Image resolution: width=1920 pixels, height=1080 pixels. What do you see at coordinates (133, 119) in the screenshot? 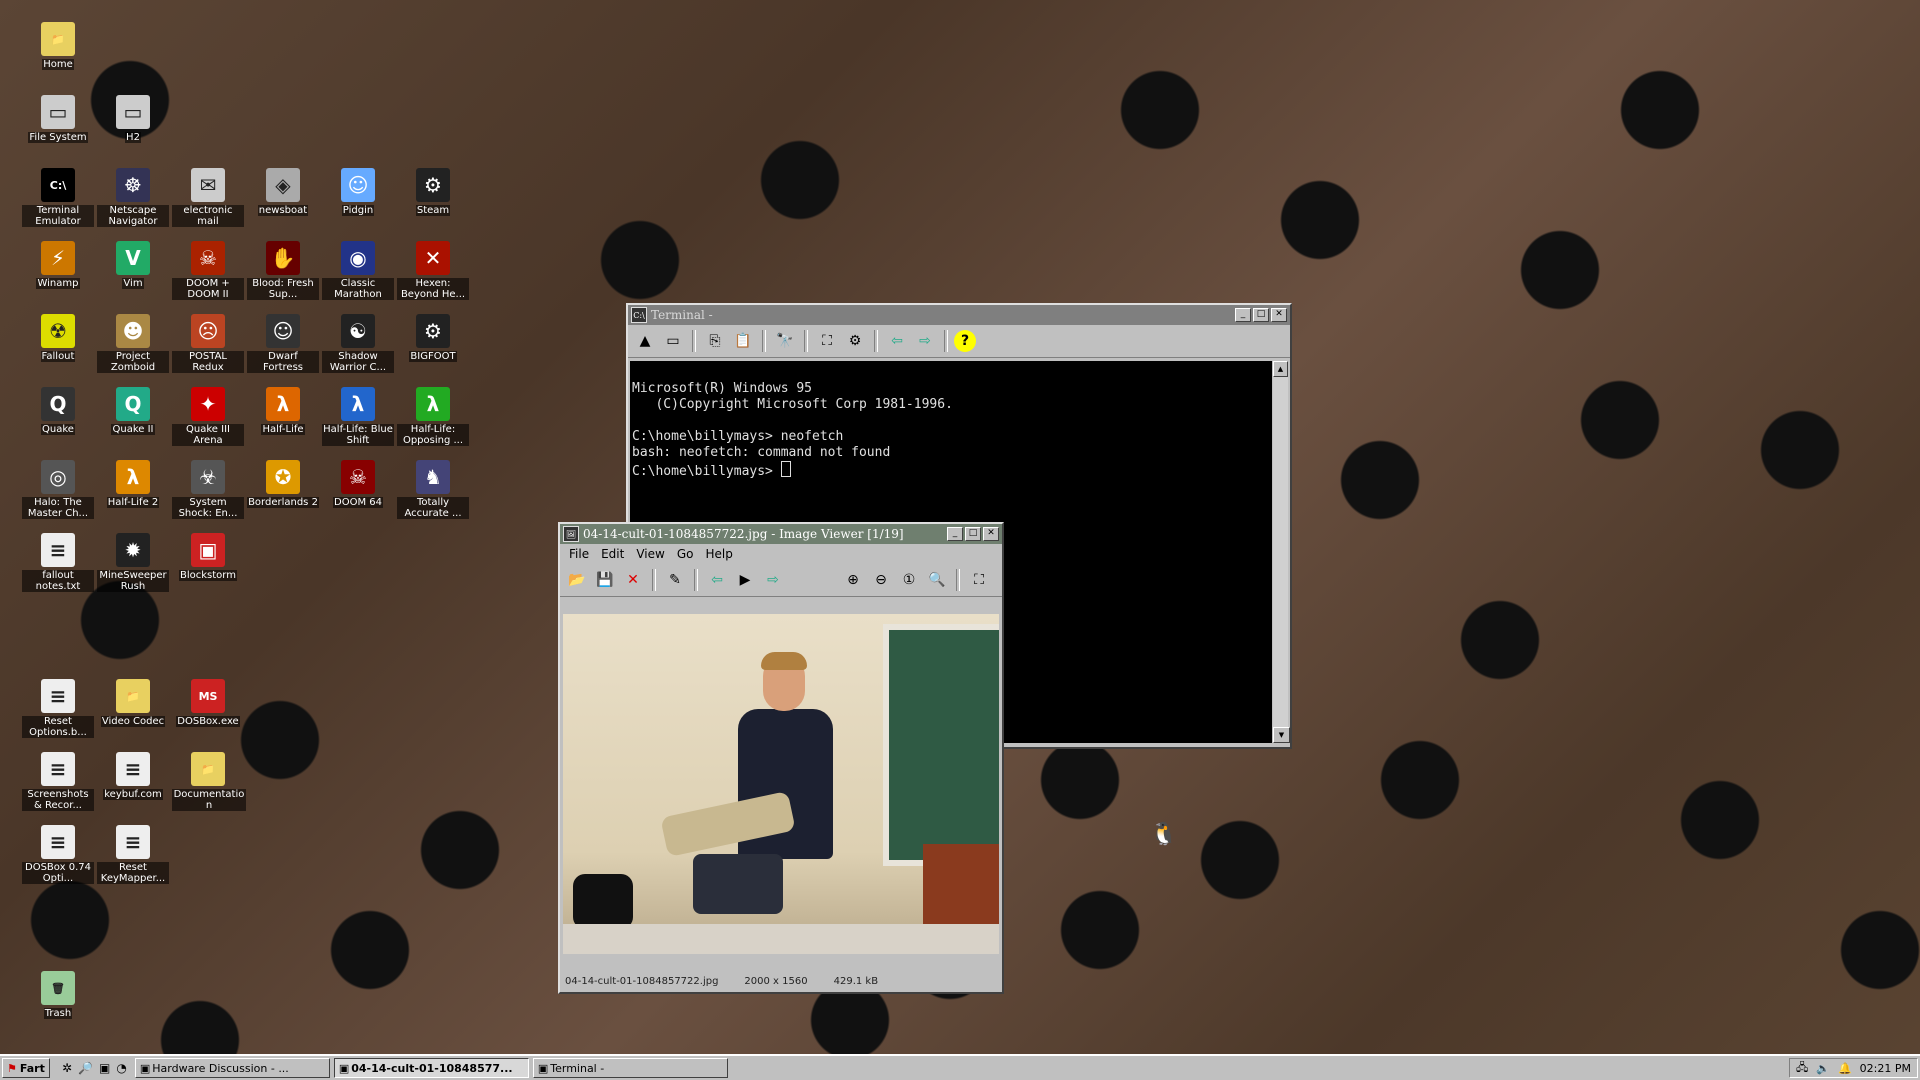
I see `desktop-icon-h2: ▭ H2` at bounding box center [133, 119].